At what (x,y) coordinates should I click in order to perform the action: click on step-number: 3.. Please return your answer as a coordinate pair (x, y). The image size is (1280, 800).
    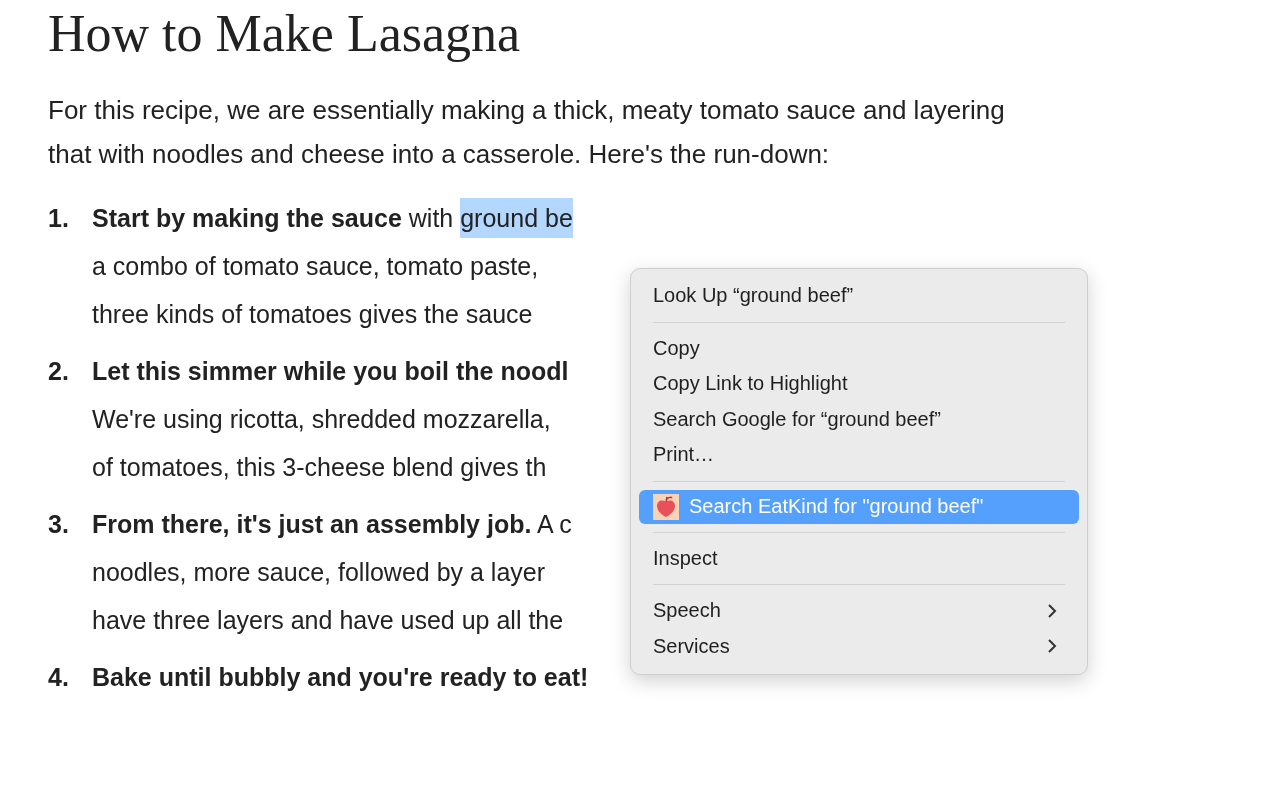
    Looking at the image, I should click on (59, 524).